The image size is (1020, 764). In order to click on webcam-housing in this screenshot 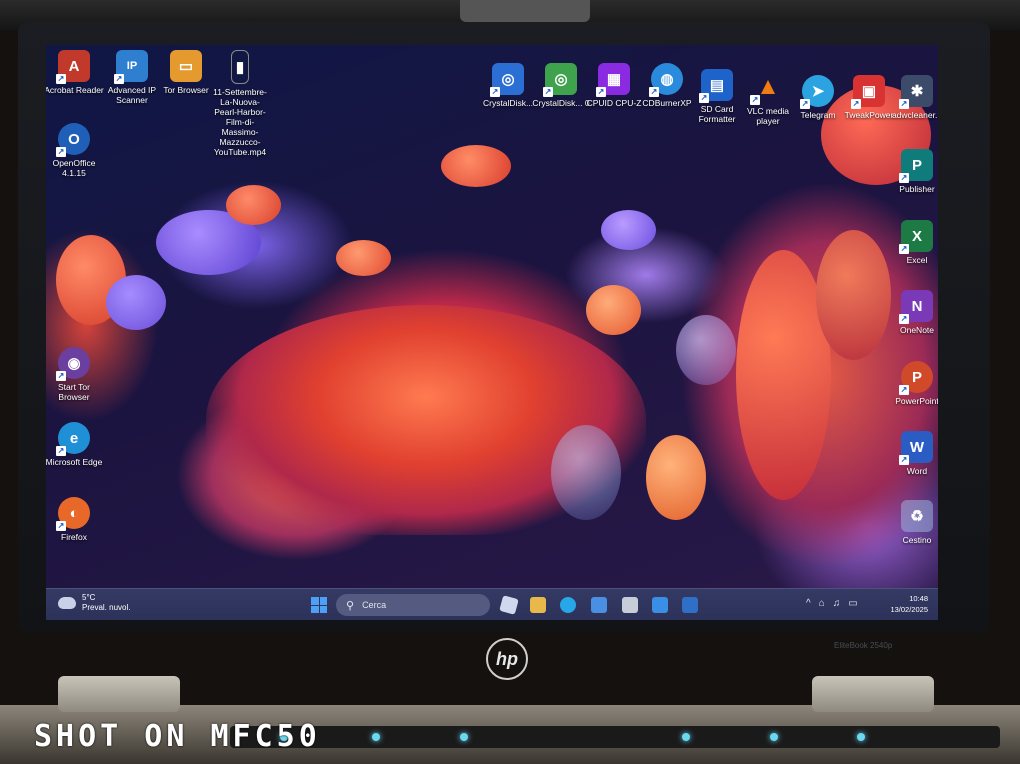, I will do `click(525, 11)`.